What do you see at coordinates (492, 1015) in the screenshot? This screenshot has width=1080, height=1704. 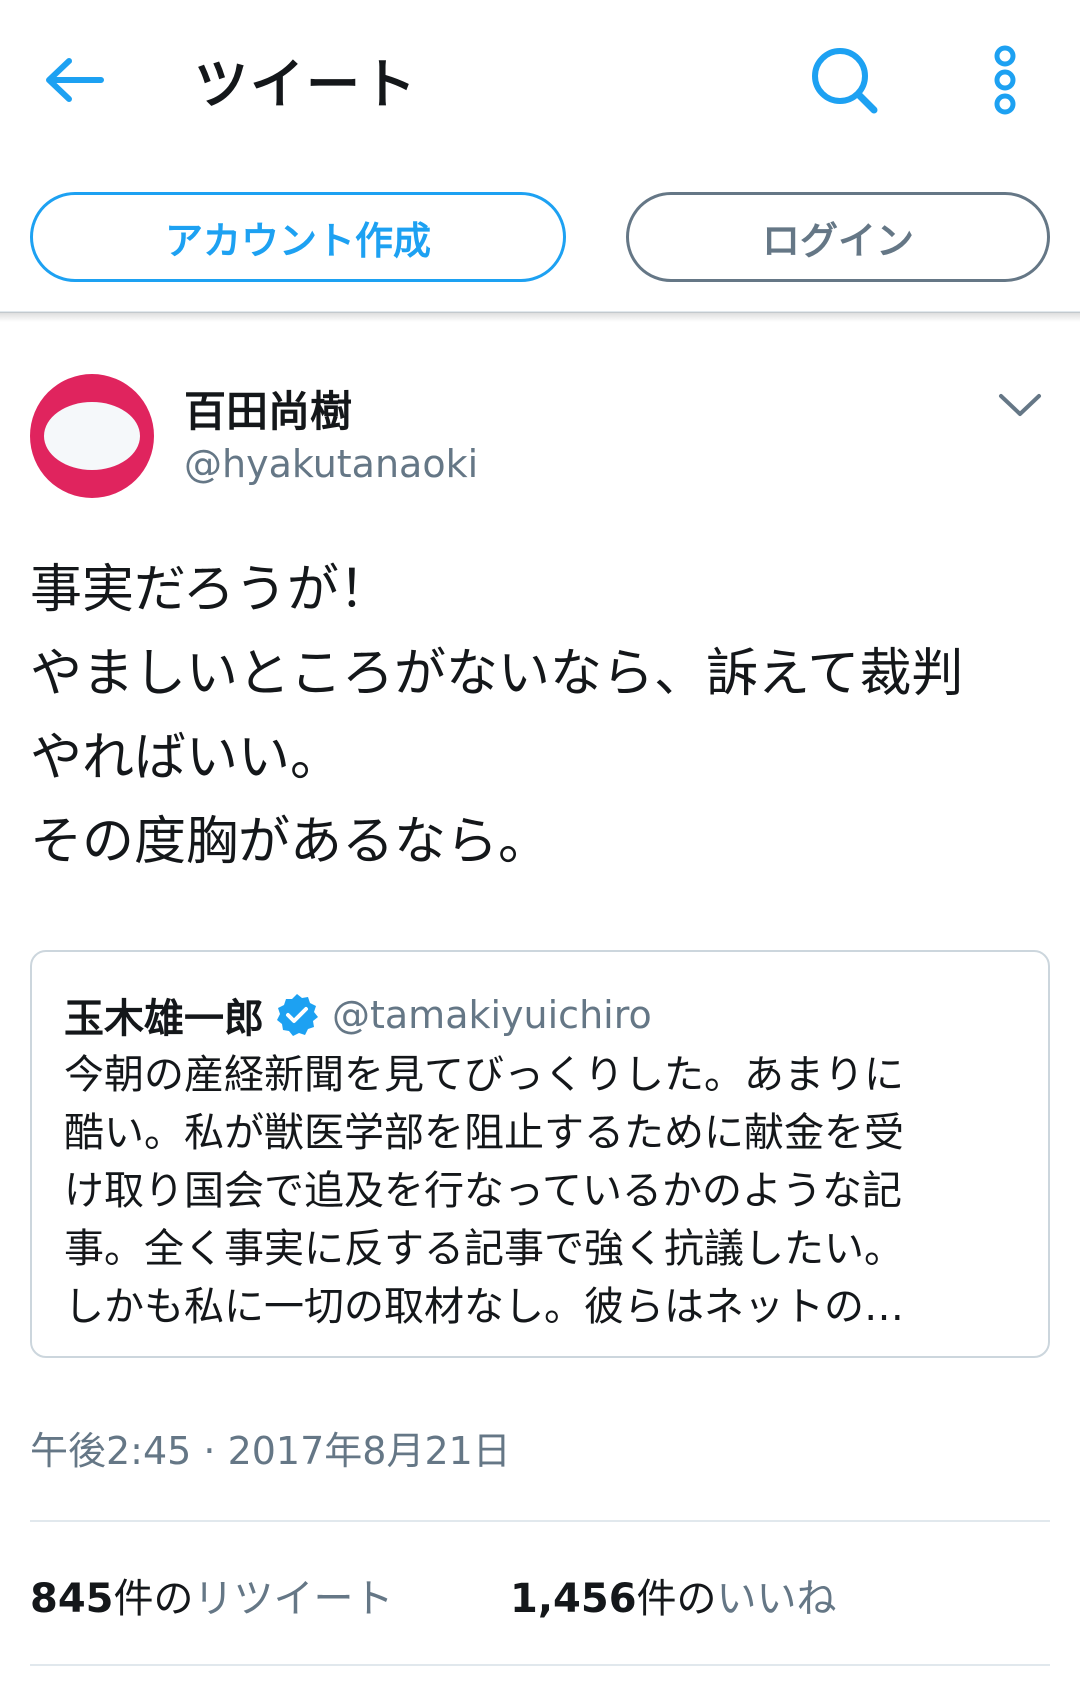 I see `quoted-author-handle: @tamakiyuichiro` at bounding box center [492, 1015].